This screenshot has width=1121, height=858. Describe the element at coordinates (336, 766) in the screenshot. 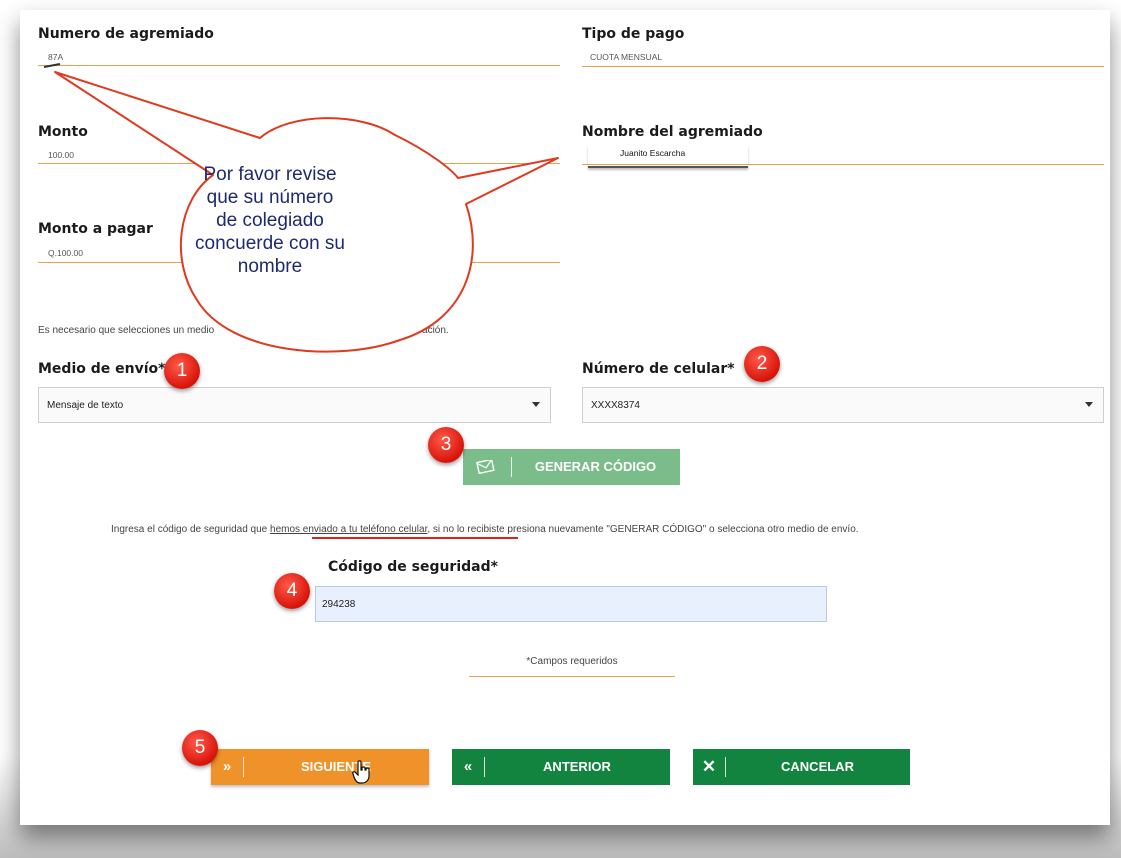

I see `next-button-label: SIGUIENTE` at that location.